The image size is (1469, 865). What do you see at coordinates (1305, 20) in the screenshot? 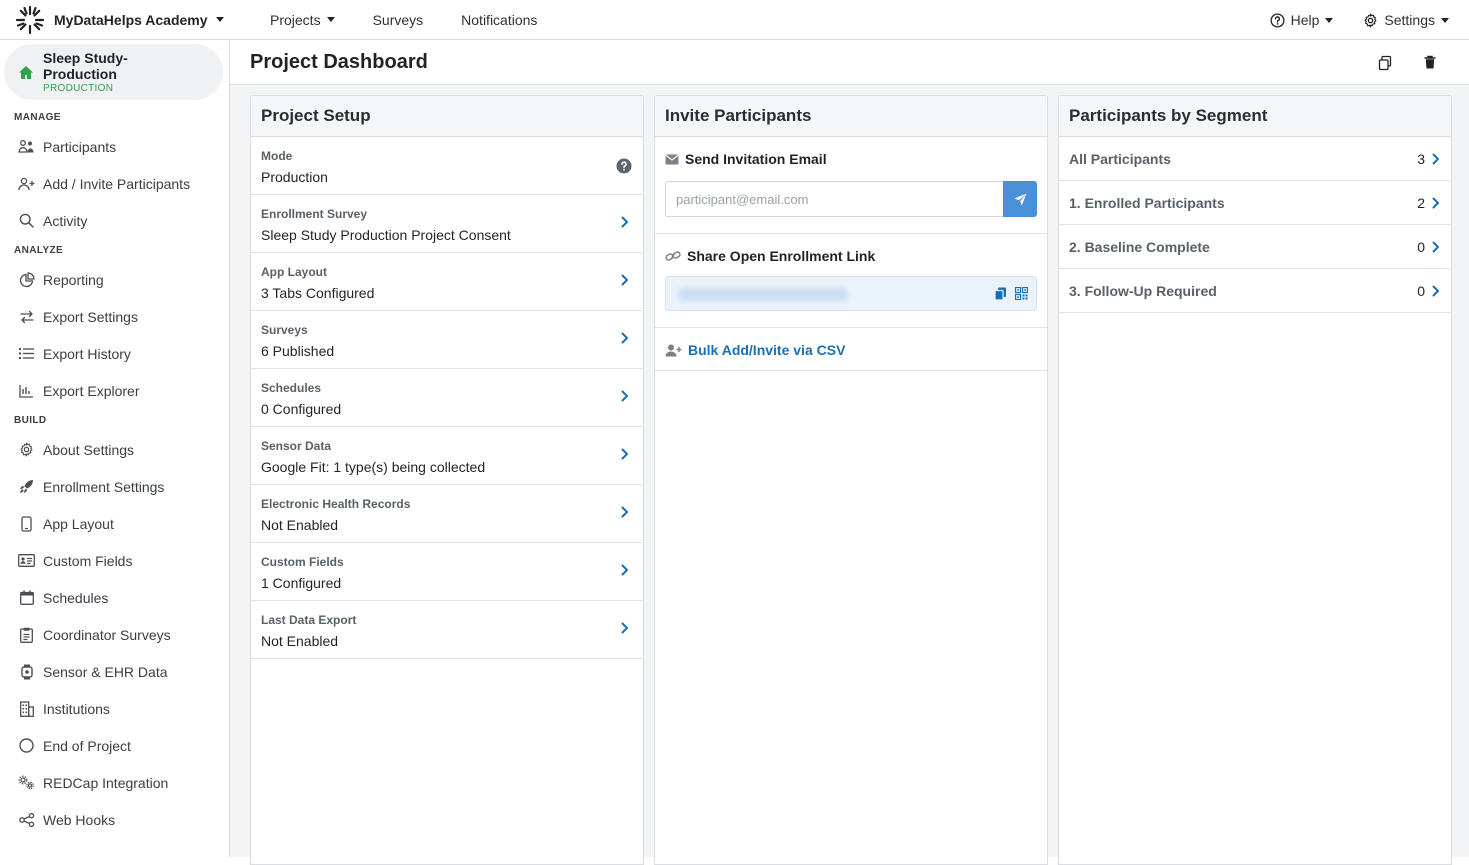
I see `help-label: Help` at bounding box center [1305, 20].